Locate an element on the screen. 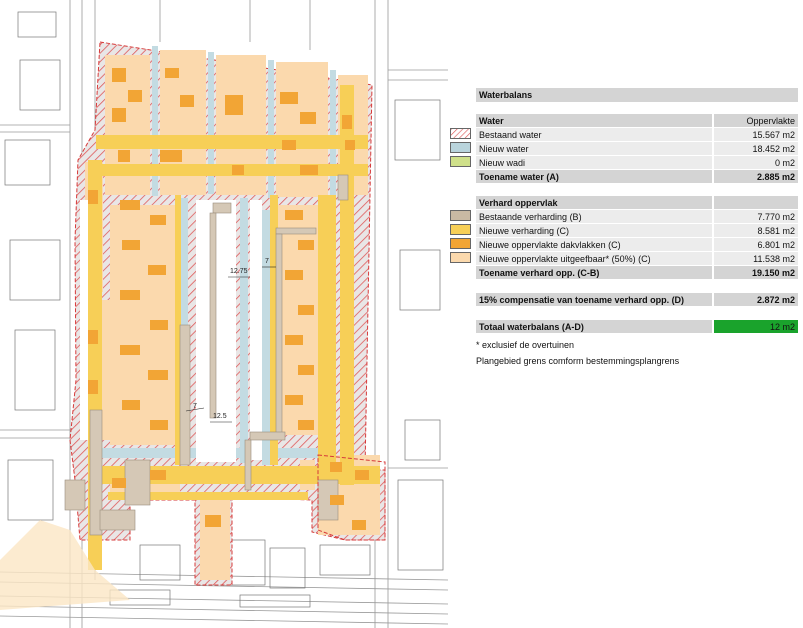  verhard-total-label: Toename verhard opp. (C-B) is located at coordinates (594, 272).